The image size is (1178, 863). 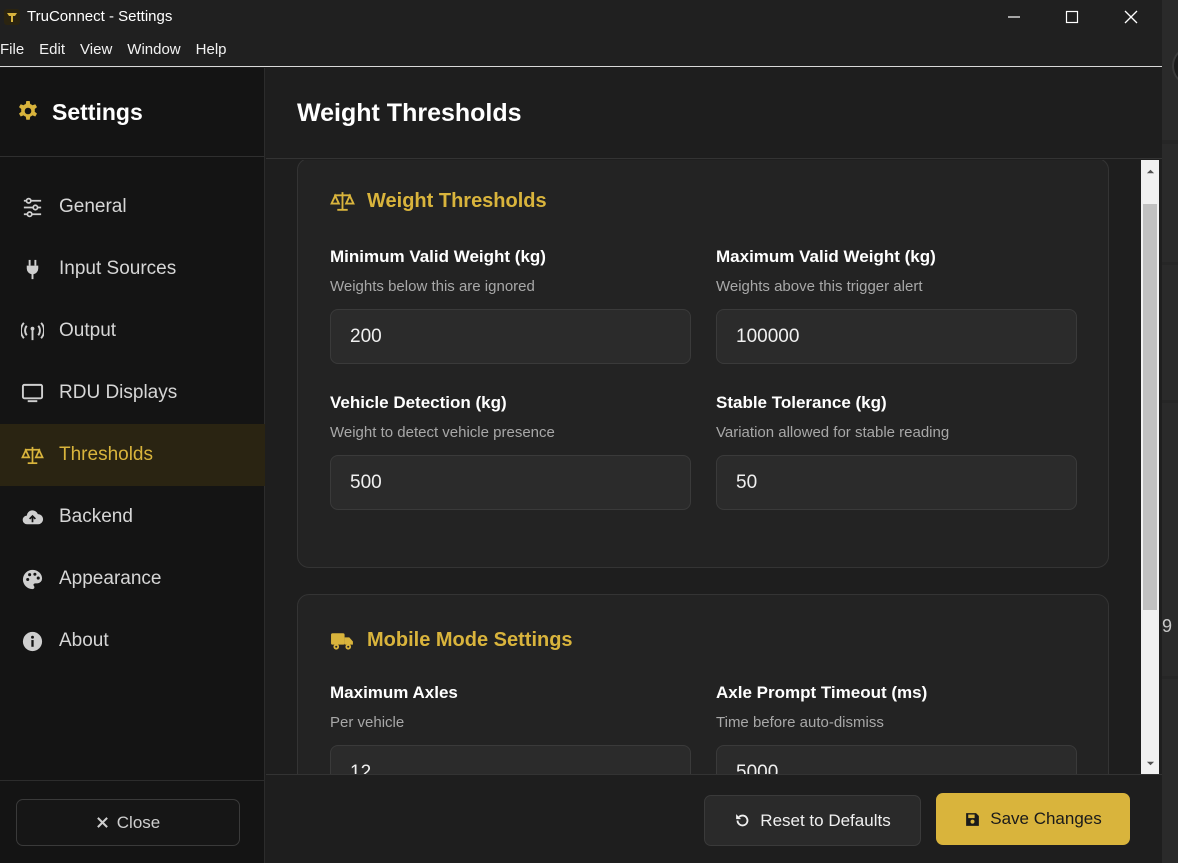 What do you see at coordinates (822, 692) in the screenshot?
I see `field-label: Axle Prompt Timeout (ms)` at bounding box center [822, 692].